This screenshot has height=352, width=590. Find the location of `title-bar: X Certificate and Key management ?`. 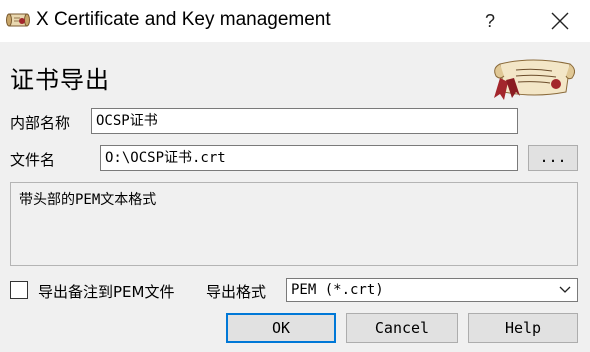

title-bar: X Certificate and Key management ? is located at coordinates (295, 21).